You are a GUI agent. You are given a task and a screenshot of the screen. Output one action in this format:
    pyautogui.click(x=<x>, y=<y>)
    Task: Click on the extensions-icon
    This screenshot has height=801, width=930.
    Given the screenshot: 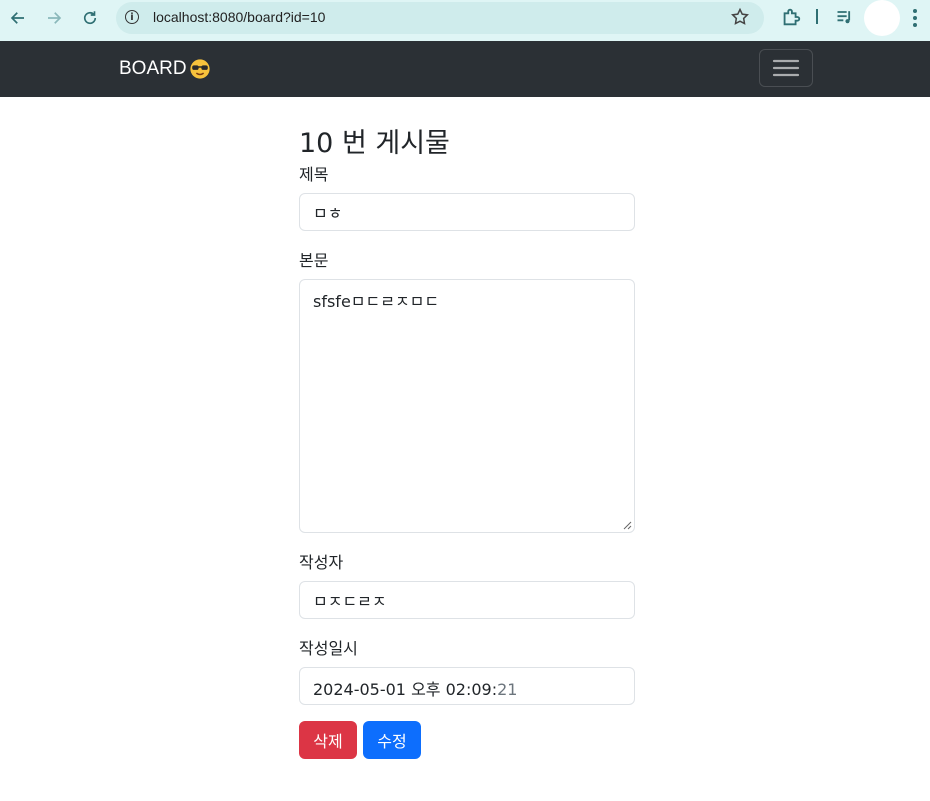 What is the action you would take?
    pyautogui.click(x=791, y=17)
    